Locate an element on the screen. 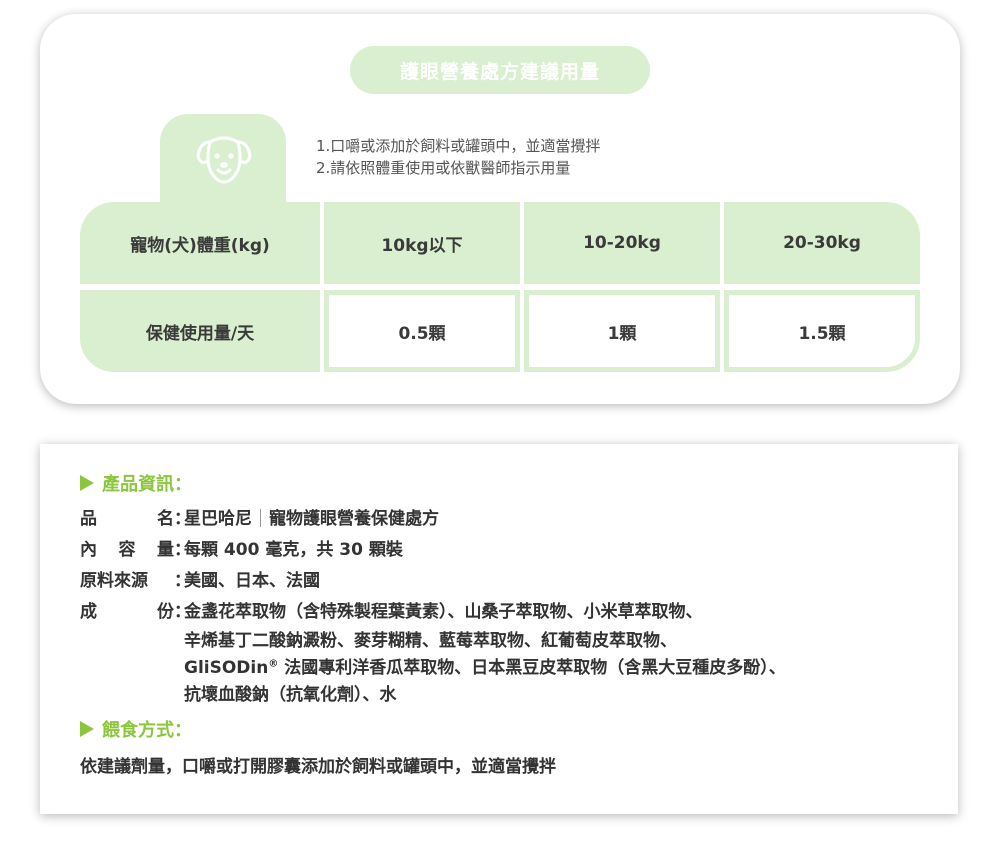 This screenshot has height=864, width=1000. dose-row-label: 保健使用量/天 is located at coordinates (200, 331).